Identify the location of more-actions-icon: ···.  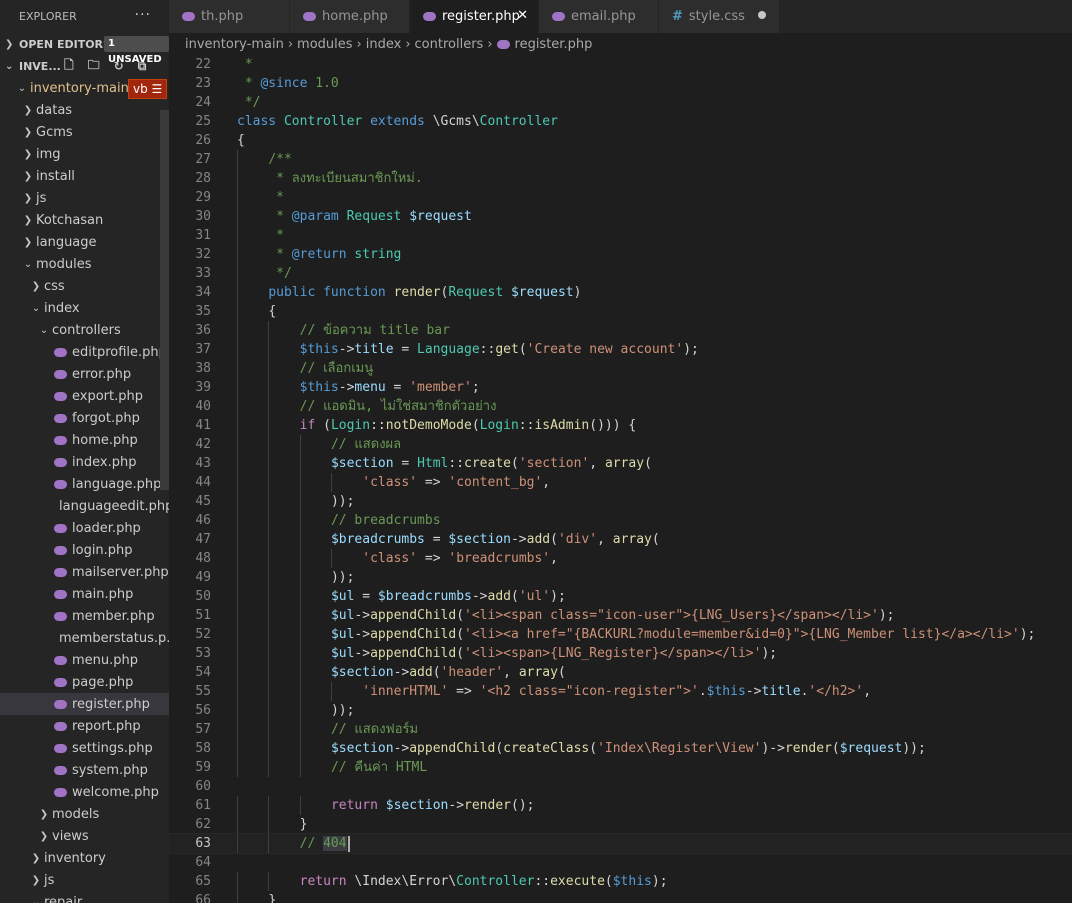
(143, 15).